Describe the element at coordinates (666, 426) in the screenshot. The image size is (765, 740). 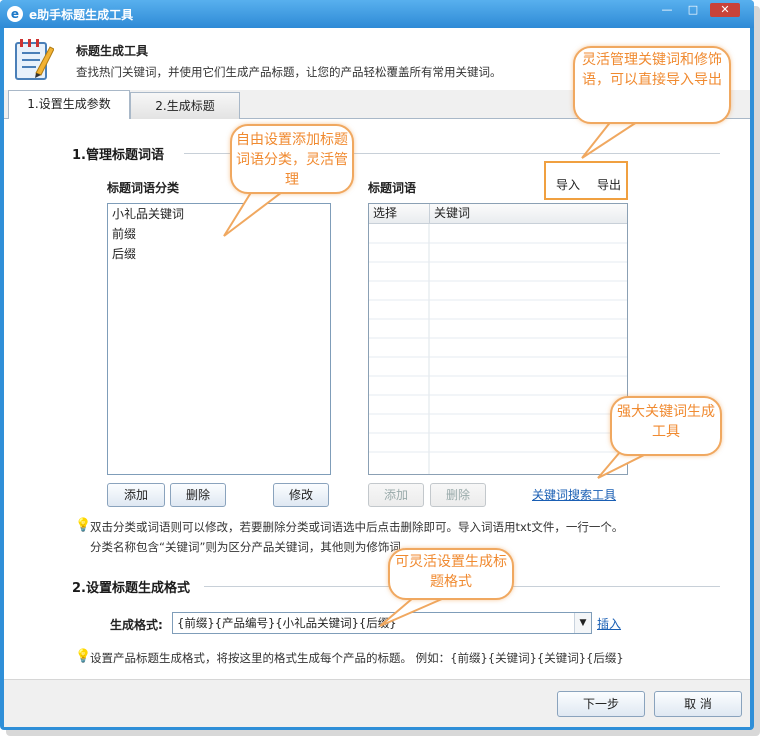
I see `callout-keyword-tool: 强大关键词生成工具` at that location.